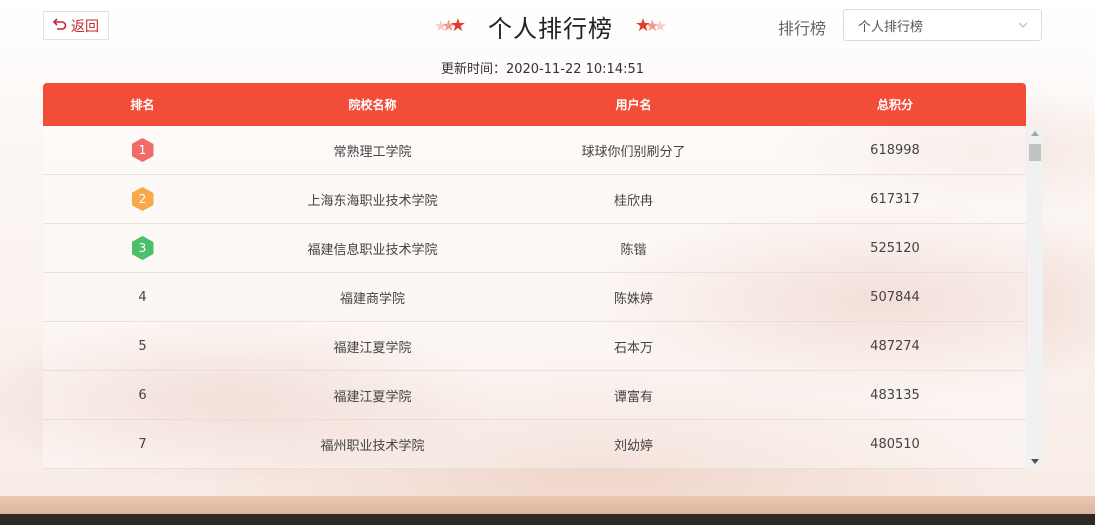 The width and height of the screenshot is (1095, 525). Describe the element at coordinates (633, 250) in the screenshot. I see `user-cell: 陈锴` at that location.